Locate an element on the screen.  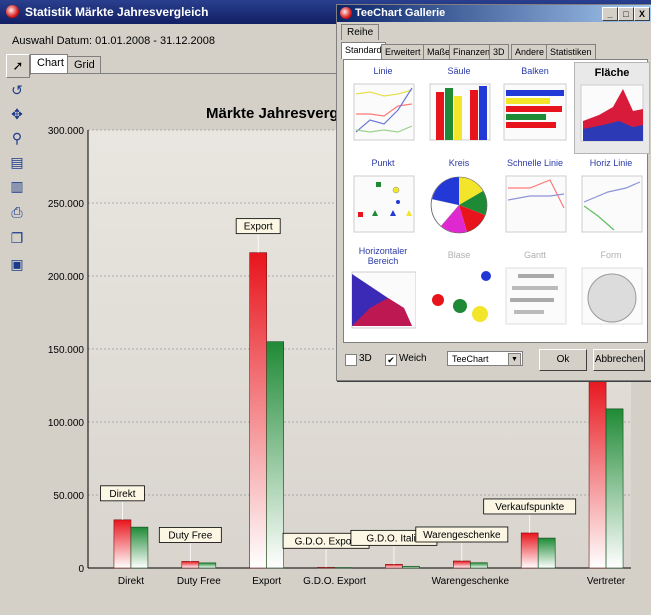
tab-andere: Andere is located at coordinates (530, 51).